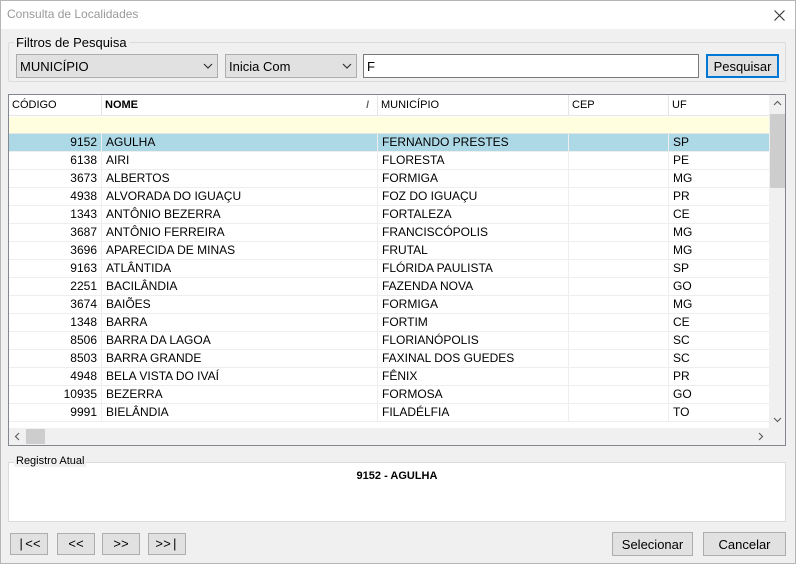  Describe the element at coordinates (389, 125) in the screenshot. I see `grid-filter-row` at that location.